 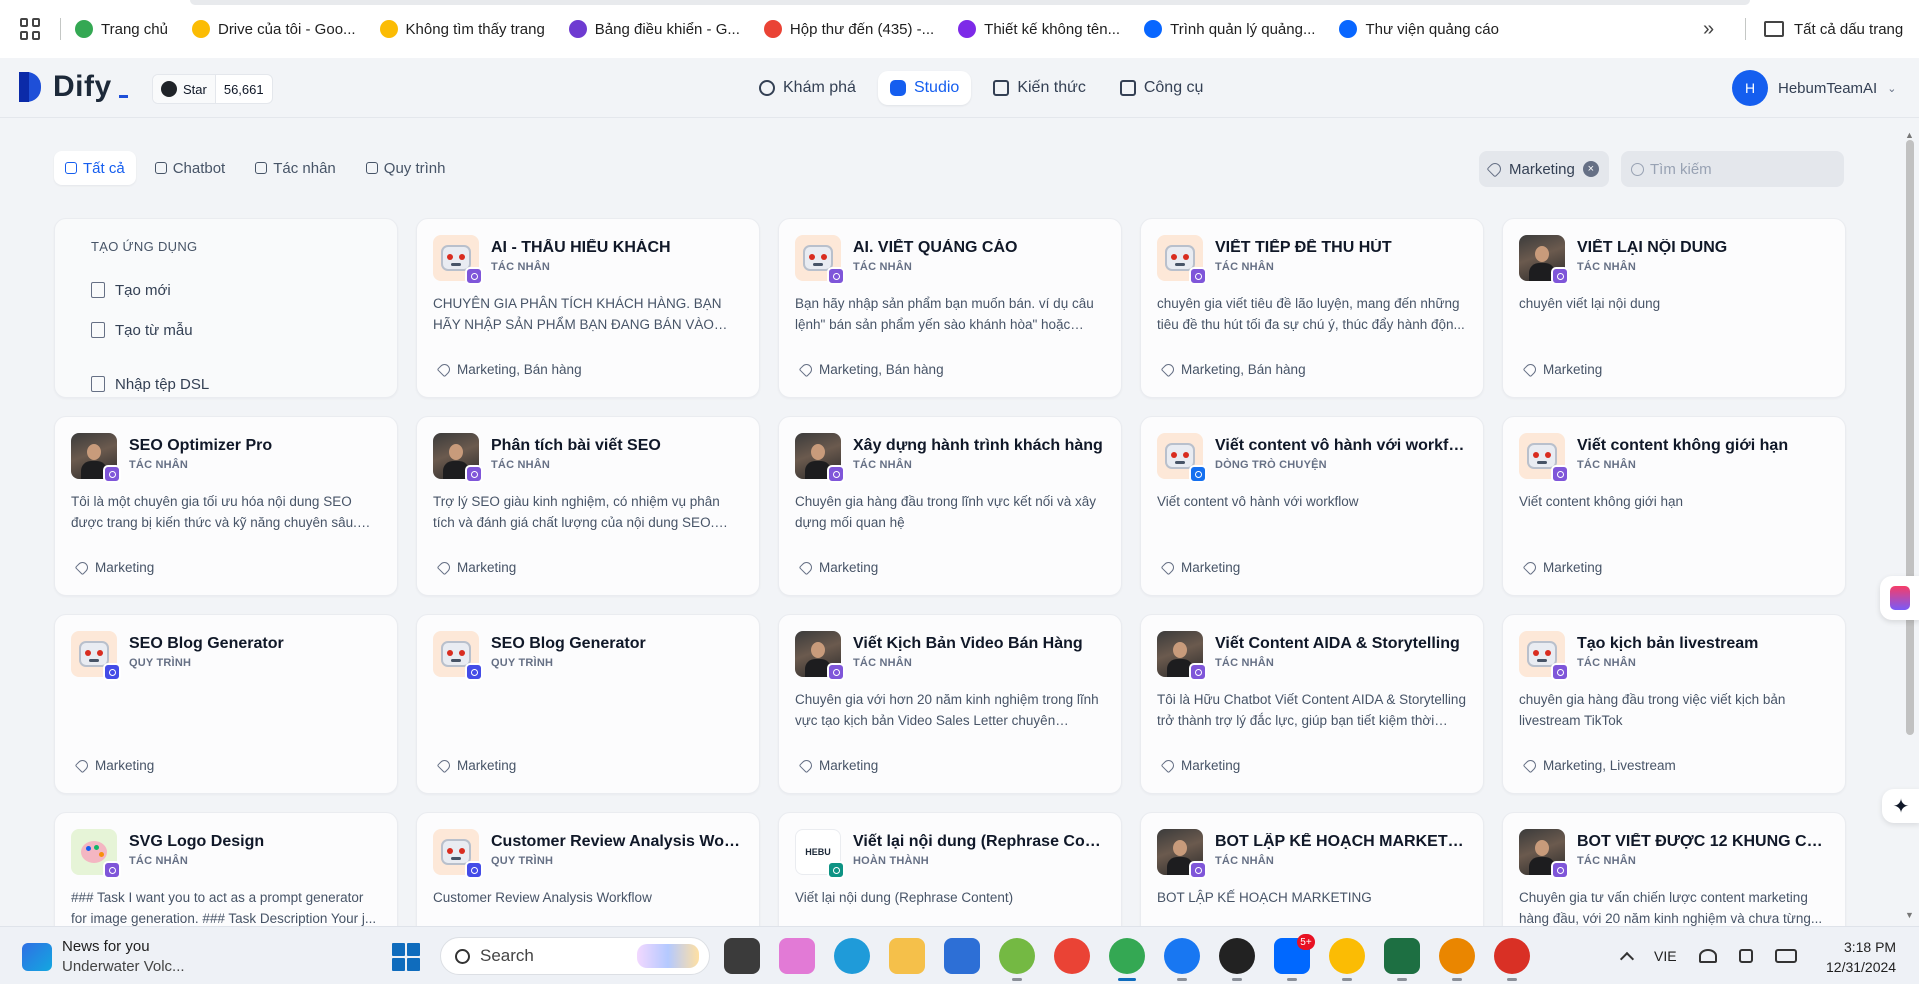 I want to click on app-tags: Marketing, Livestream, so click(x=1599, y=765).